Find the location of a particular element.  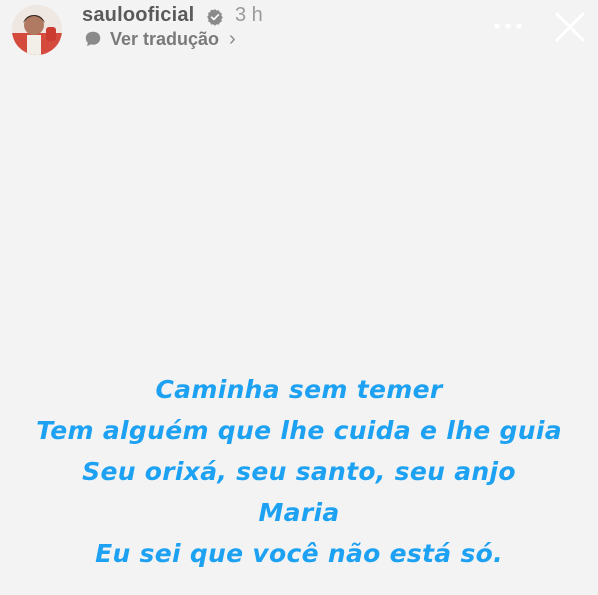

story-text-line: Eu sei que você não está só. is located at coordinates (299, 553).